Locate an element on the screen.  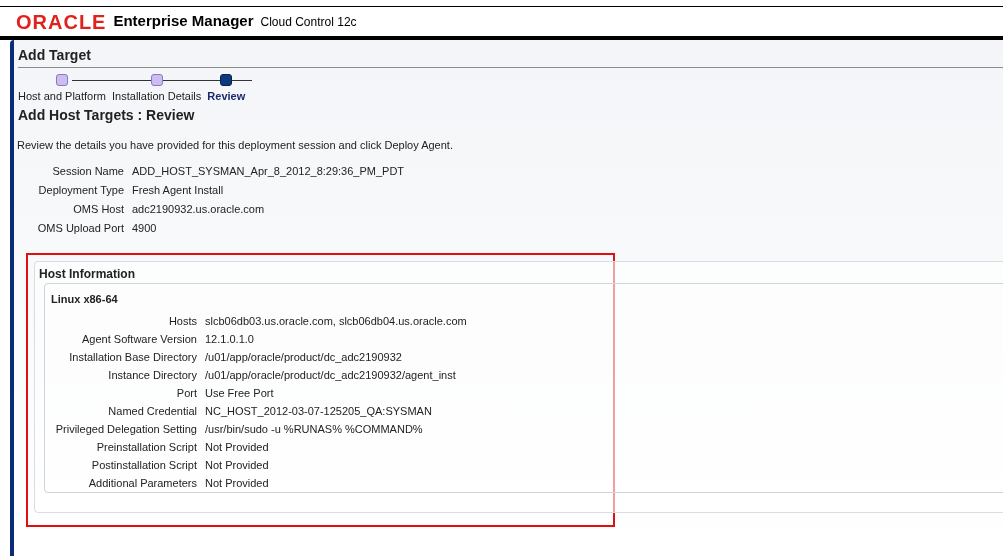
field-label: Deployment Type is located at coordinates (80, 189).